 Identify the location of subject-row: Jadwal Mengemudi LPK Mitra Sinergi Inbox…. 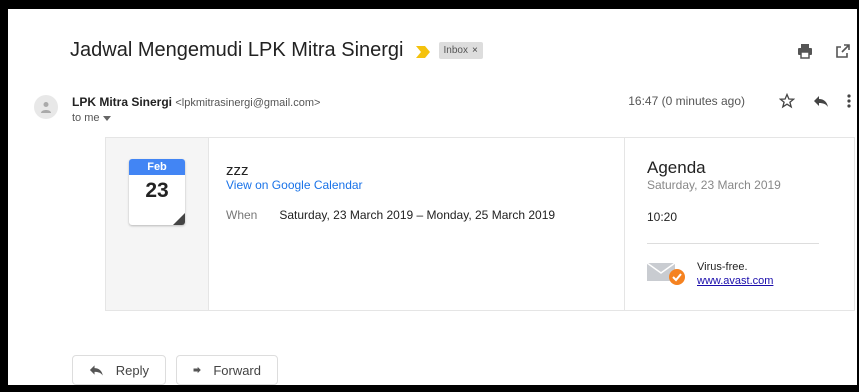
(276, 50).